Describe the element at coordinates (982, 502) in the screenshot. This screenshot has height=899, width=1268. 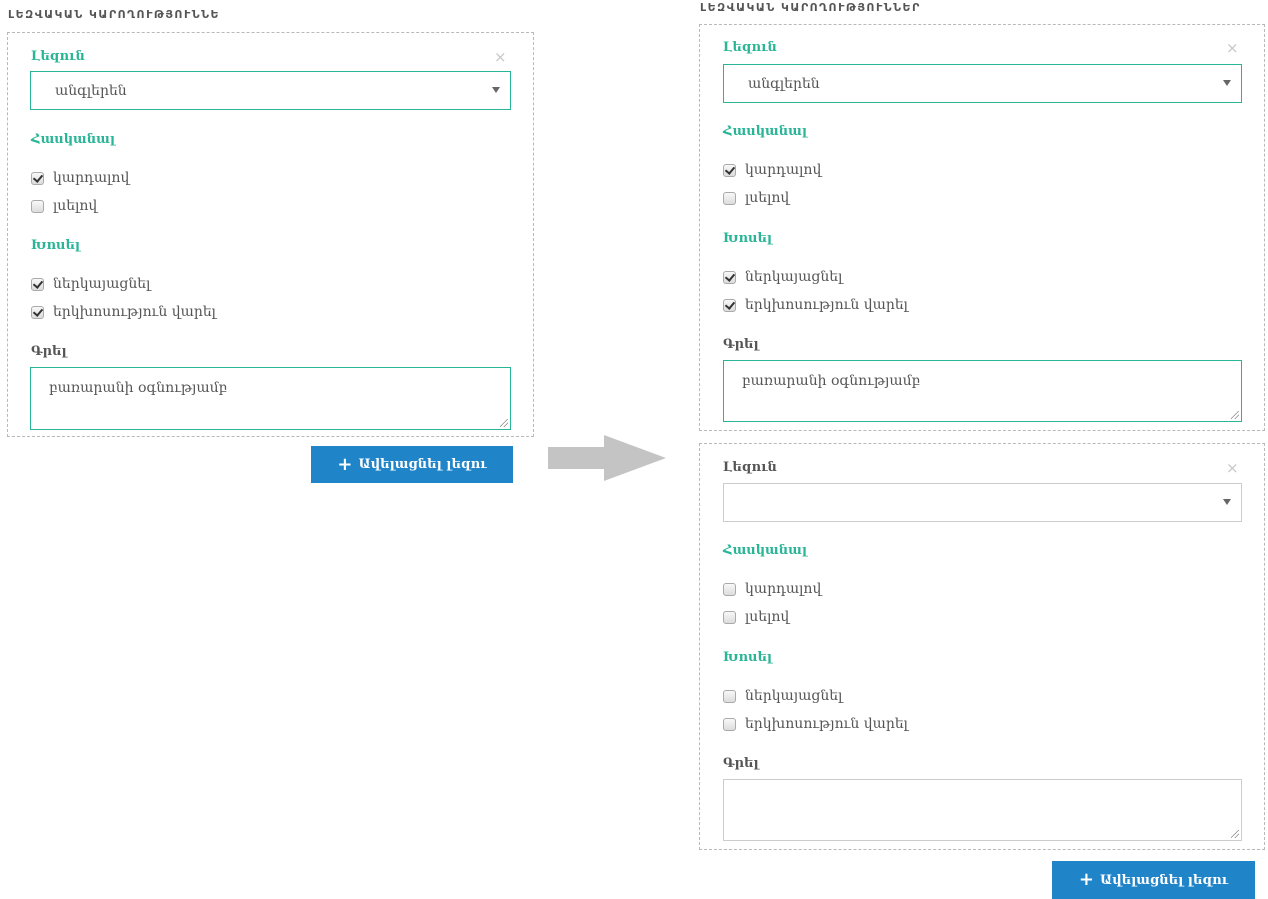
I see `language-select` at that location.